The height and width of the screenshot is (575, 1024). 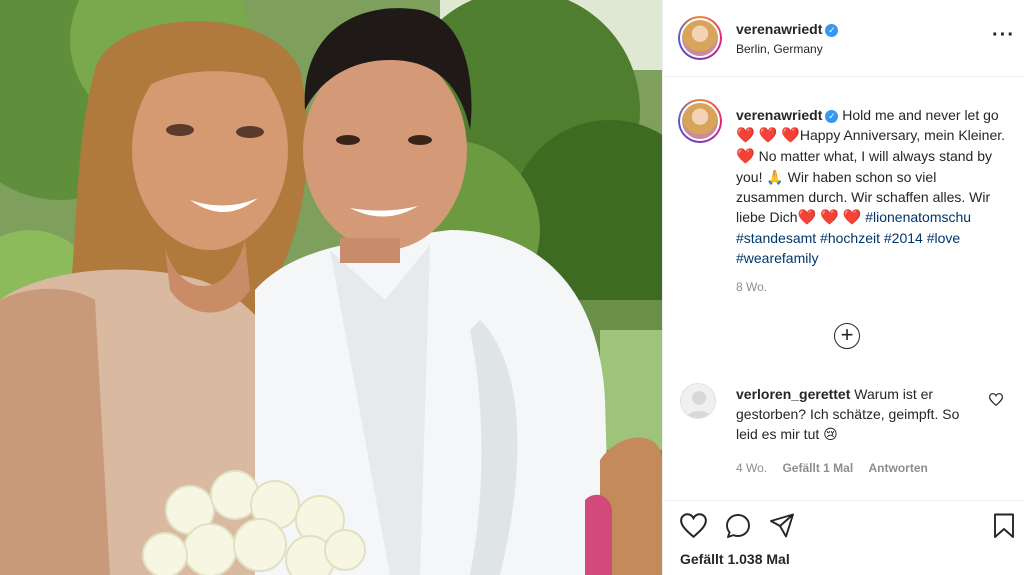 I want to click on comment-likes: Gefällt 1 Mal, so click(x=817, y=468).